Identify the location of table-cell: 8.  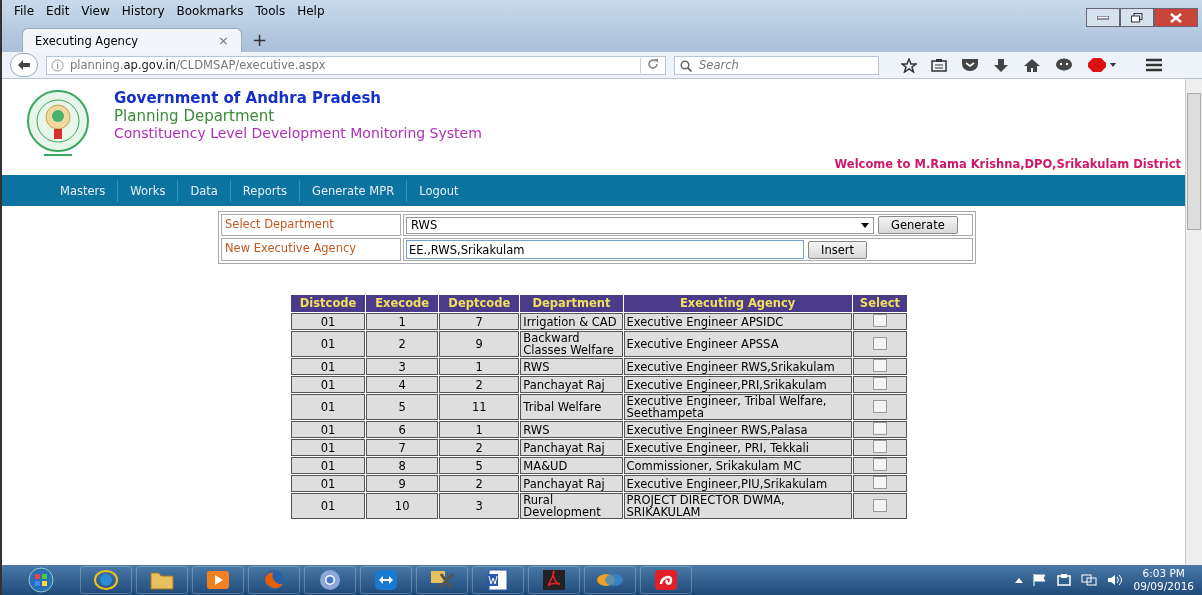
(402, 465).